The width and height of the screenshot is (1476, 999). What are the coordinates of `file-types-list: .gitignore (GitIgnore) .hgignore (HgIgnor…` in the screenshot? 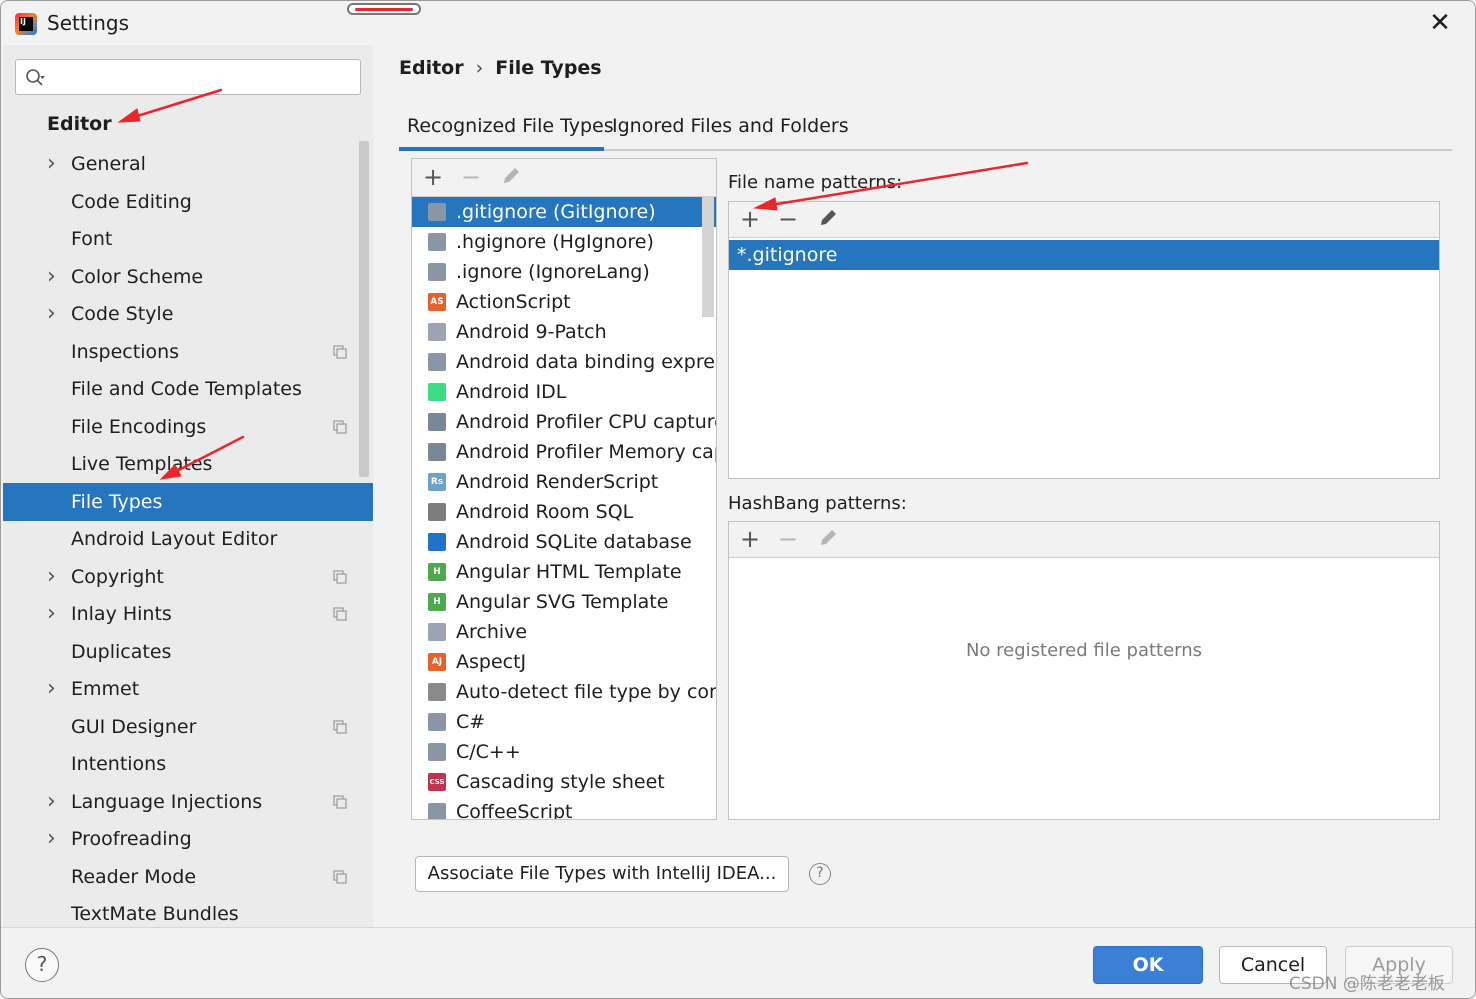 It's located at (564, 508).